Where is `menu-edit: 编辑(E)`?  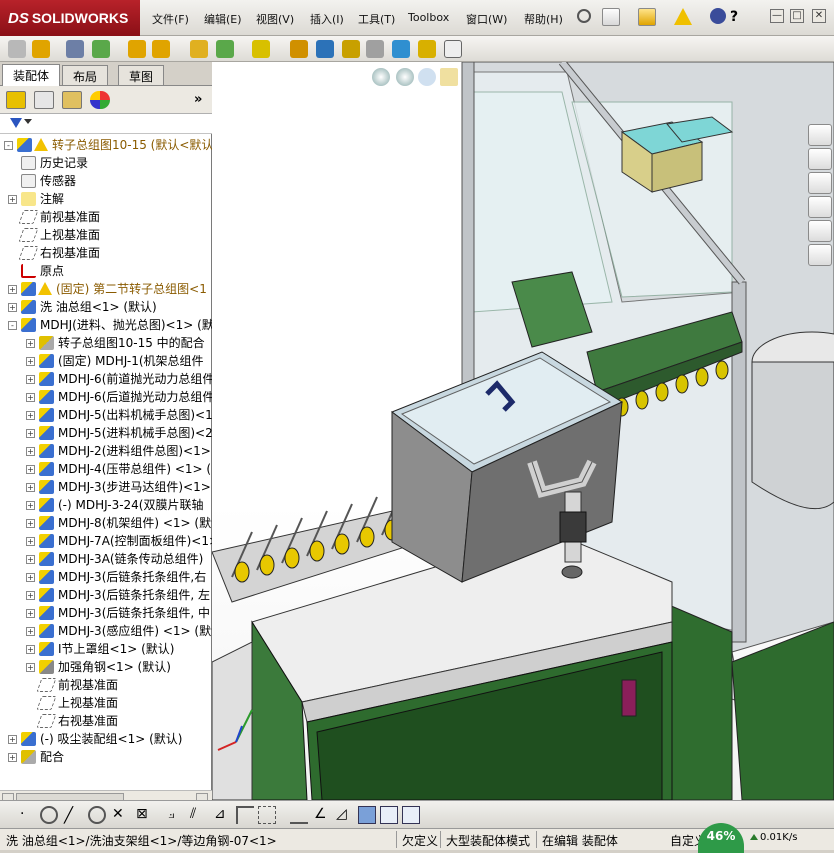 menu-edit: 编辑(E) is located at coordinates (223, 19).